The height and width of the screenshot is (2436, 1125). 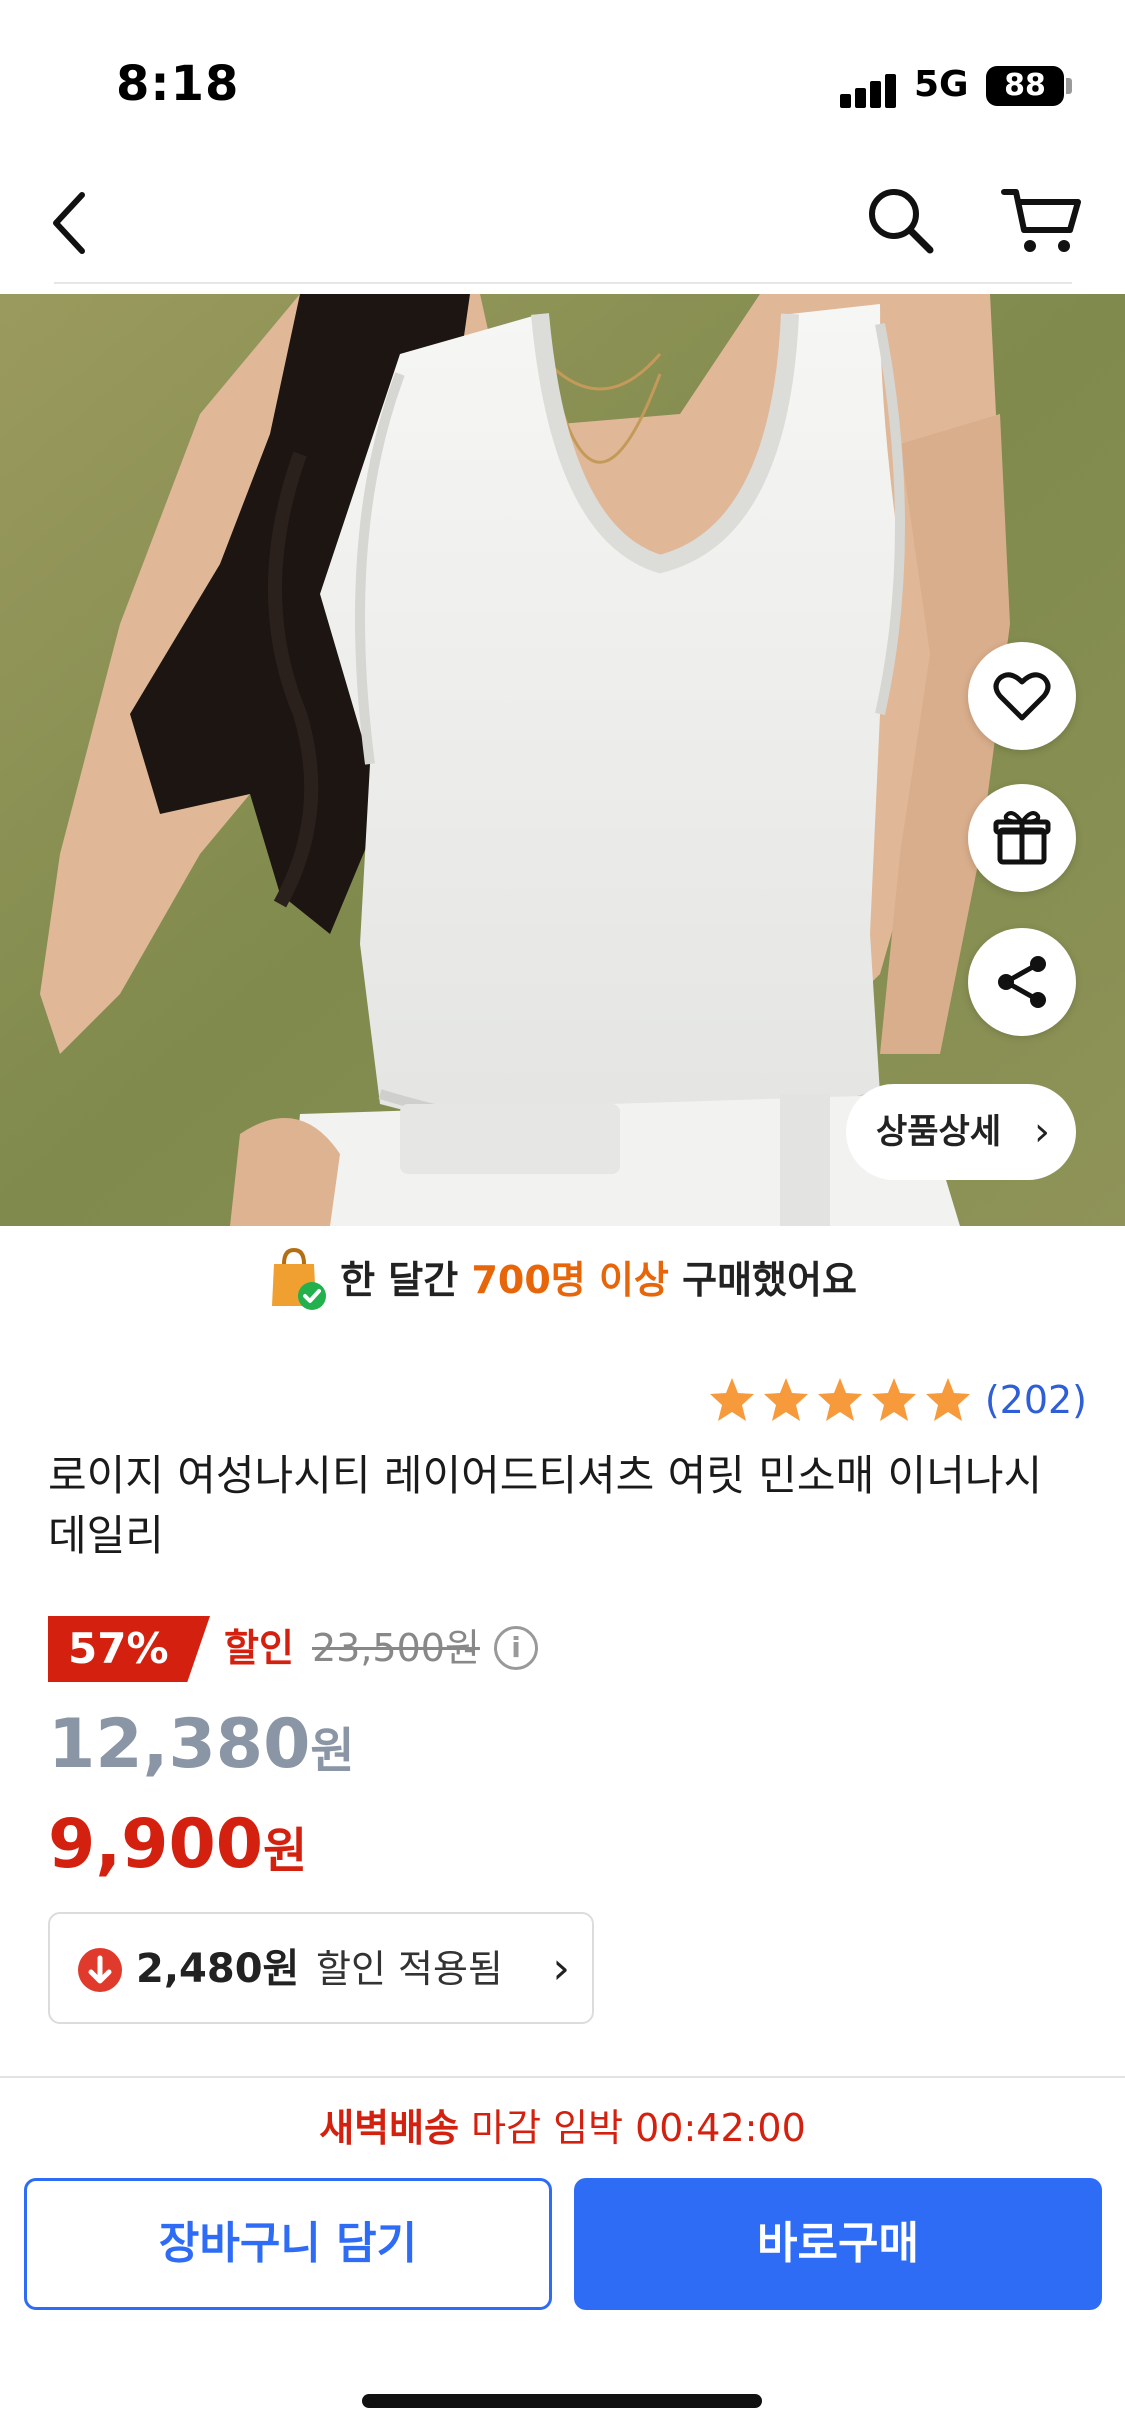 I want to click on delivery-deadline: 새벽배송 마감 임박 00:42:00, so click(x=562, y=2128).